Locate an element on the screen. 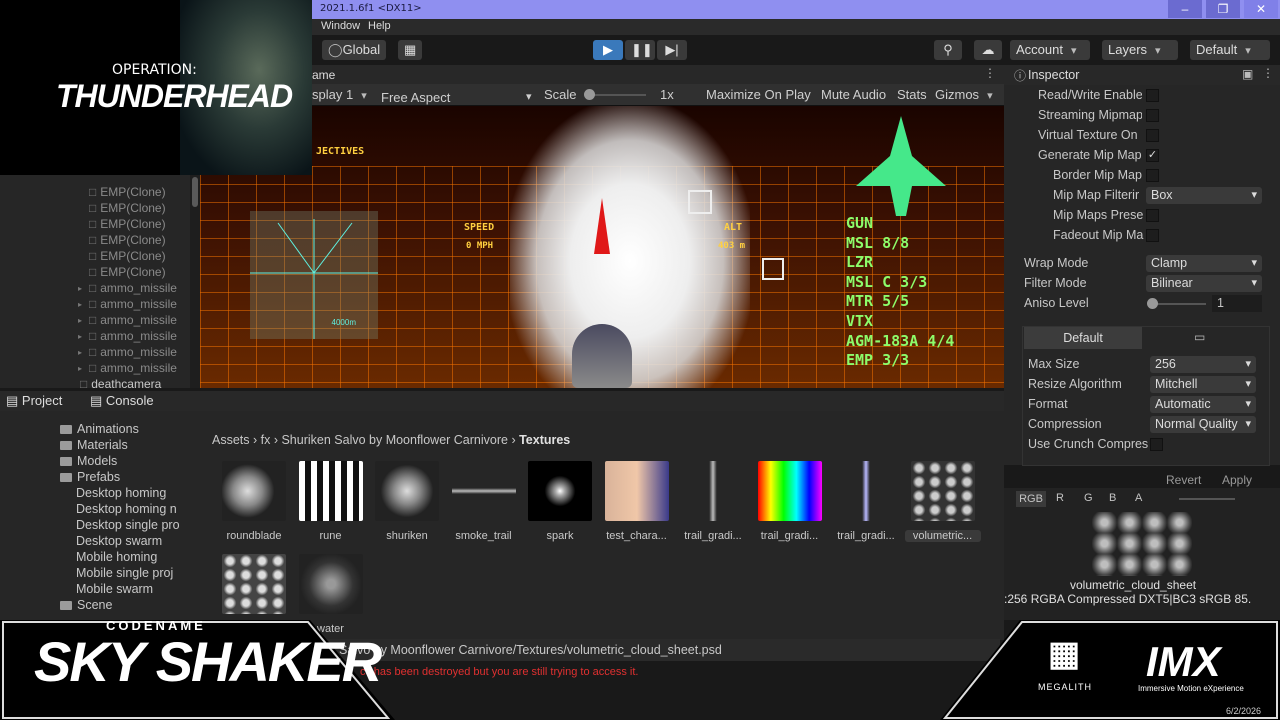  breadcrumb-item: Assets is located at coordinates (231, 440).